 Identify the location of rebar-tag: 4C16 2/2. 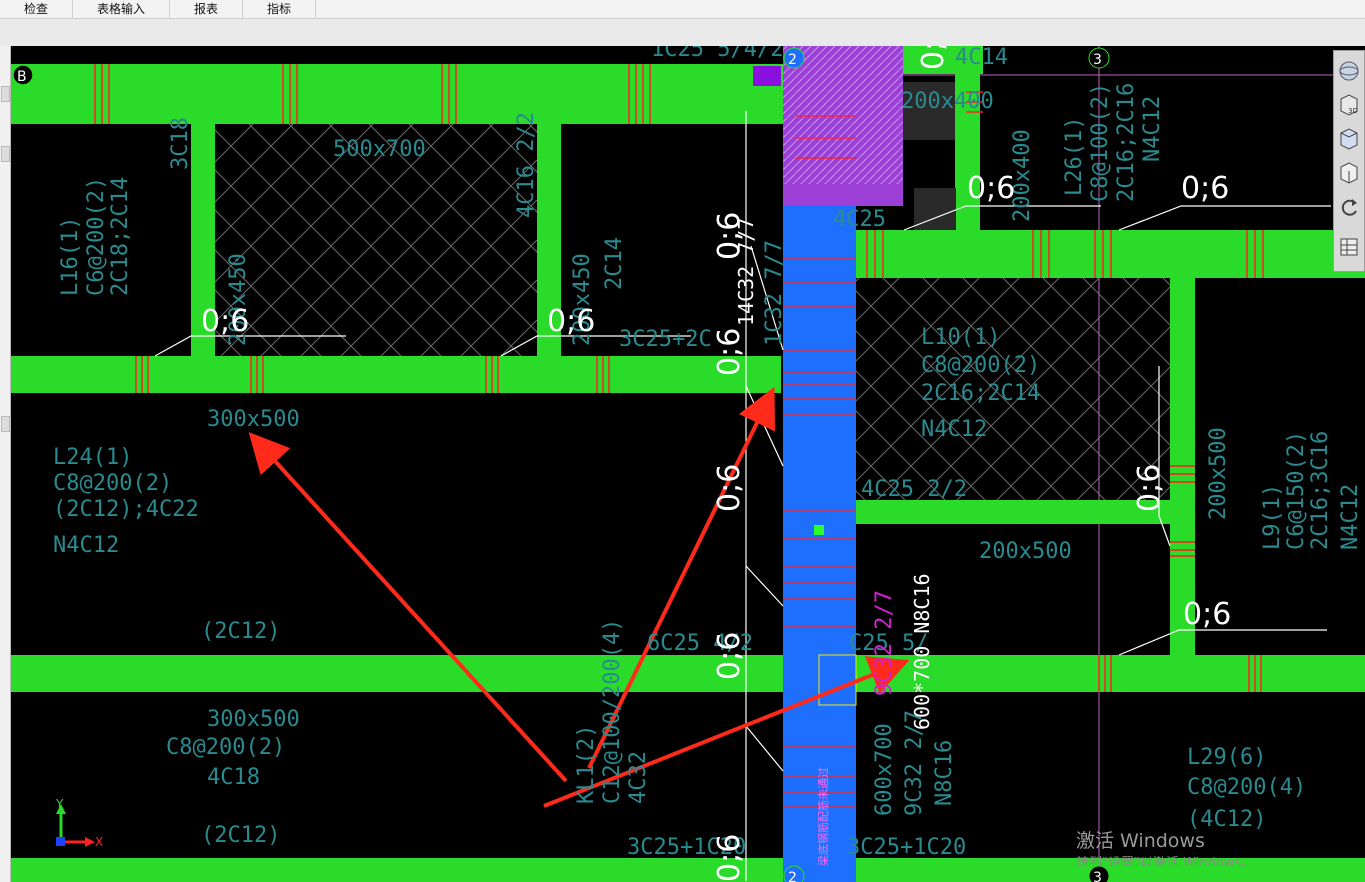
(526, 165).